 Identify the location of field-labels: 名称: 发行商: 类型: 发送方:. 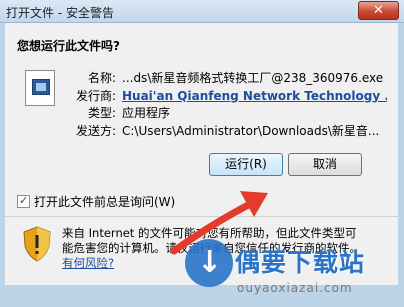
(92, 105).